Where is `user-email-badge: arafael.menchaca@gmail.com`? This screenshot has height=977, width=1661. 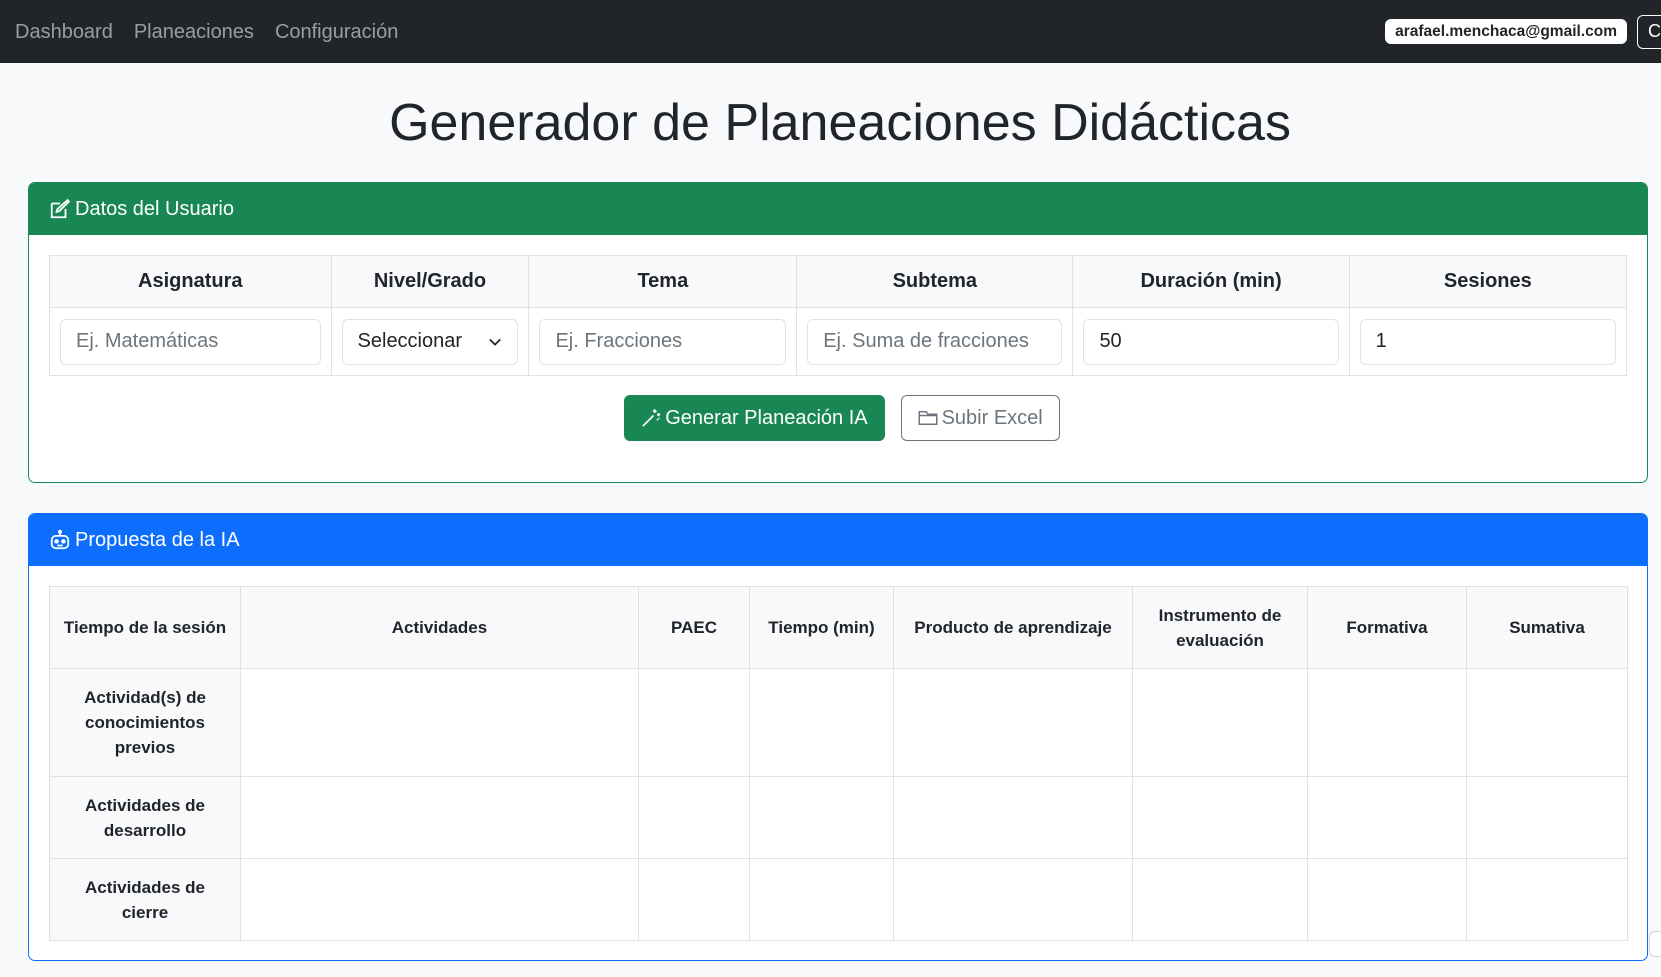 user-email-badge: arafael.menchaca@gmail.com is located at coordinates (1506, 31).